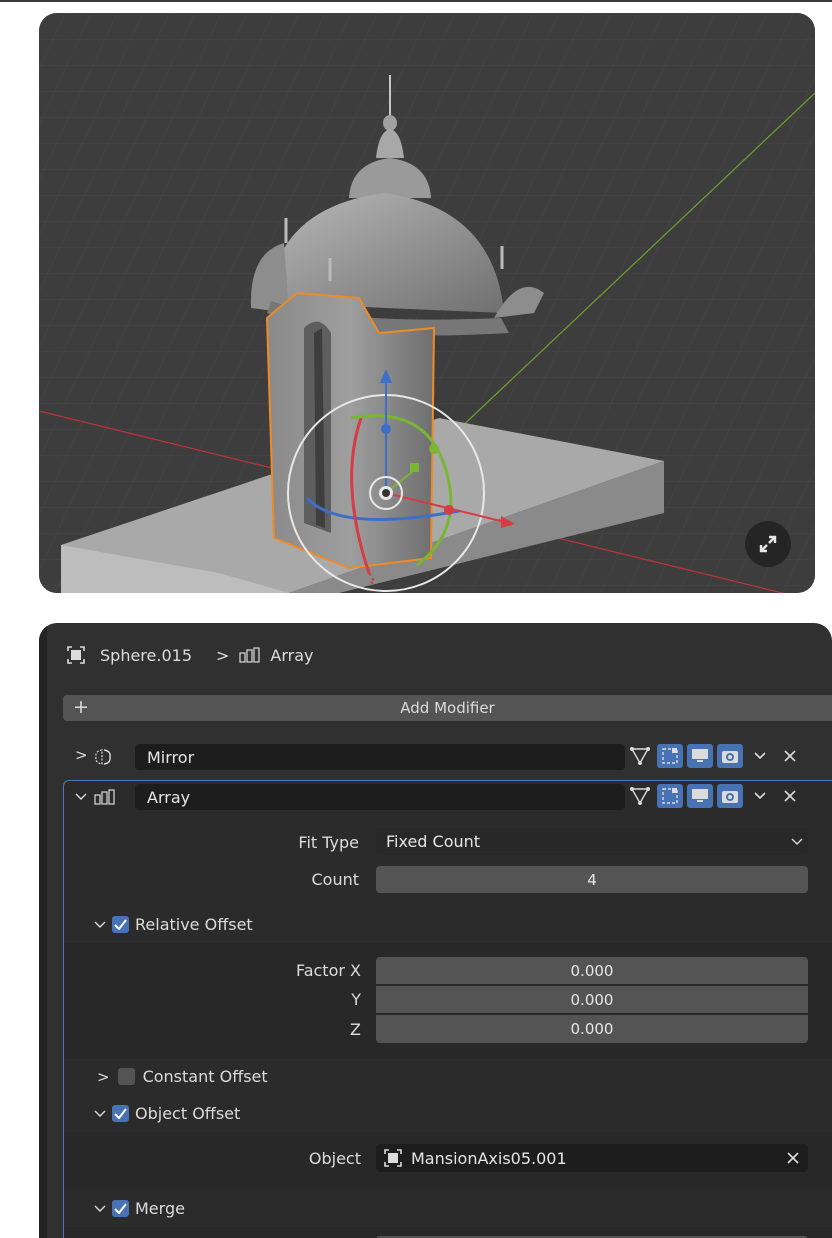 Image resolution: width=832 pixels, height=1238 pixels. What do you see at coordinates (380, 797) in the screenshot?
I see `array-name-field: Array` at bounding box center [380, 797].